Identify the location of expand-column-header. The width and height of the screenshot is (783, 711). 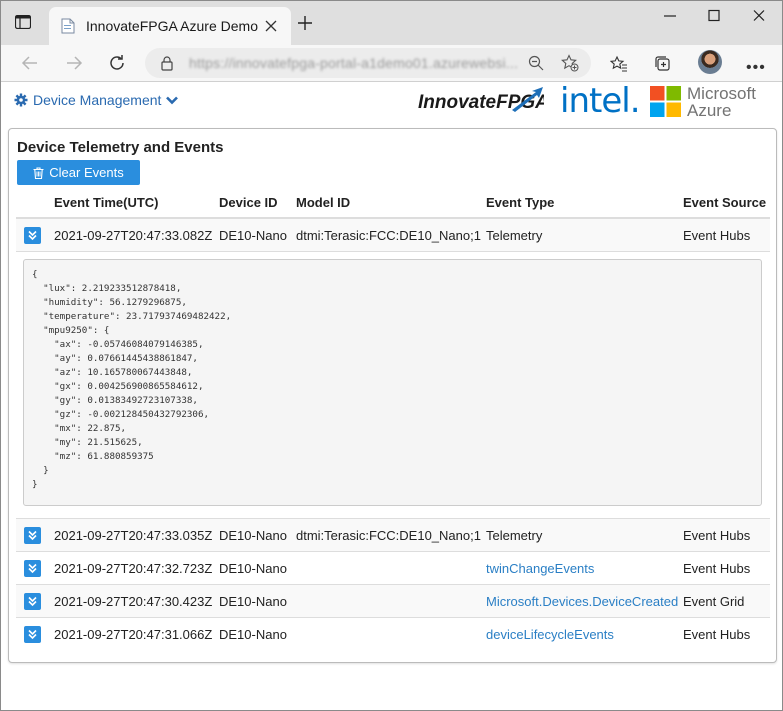
(35, 203).